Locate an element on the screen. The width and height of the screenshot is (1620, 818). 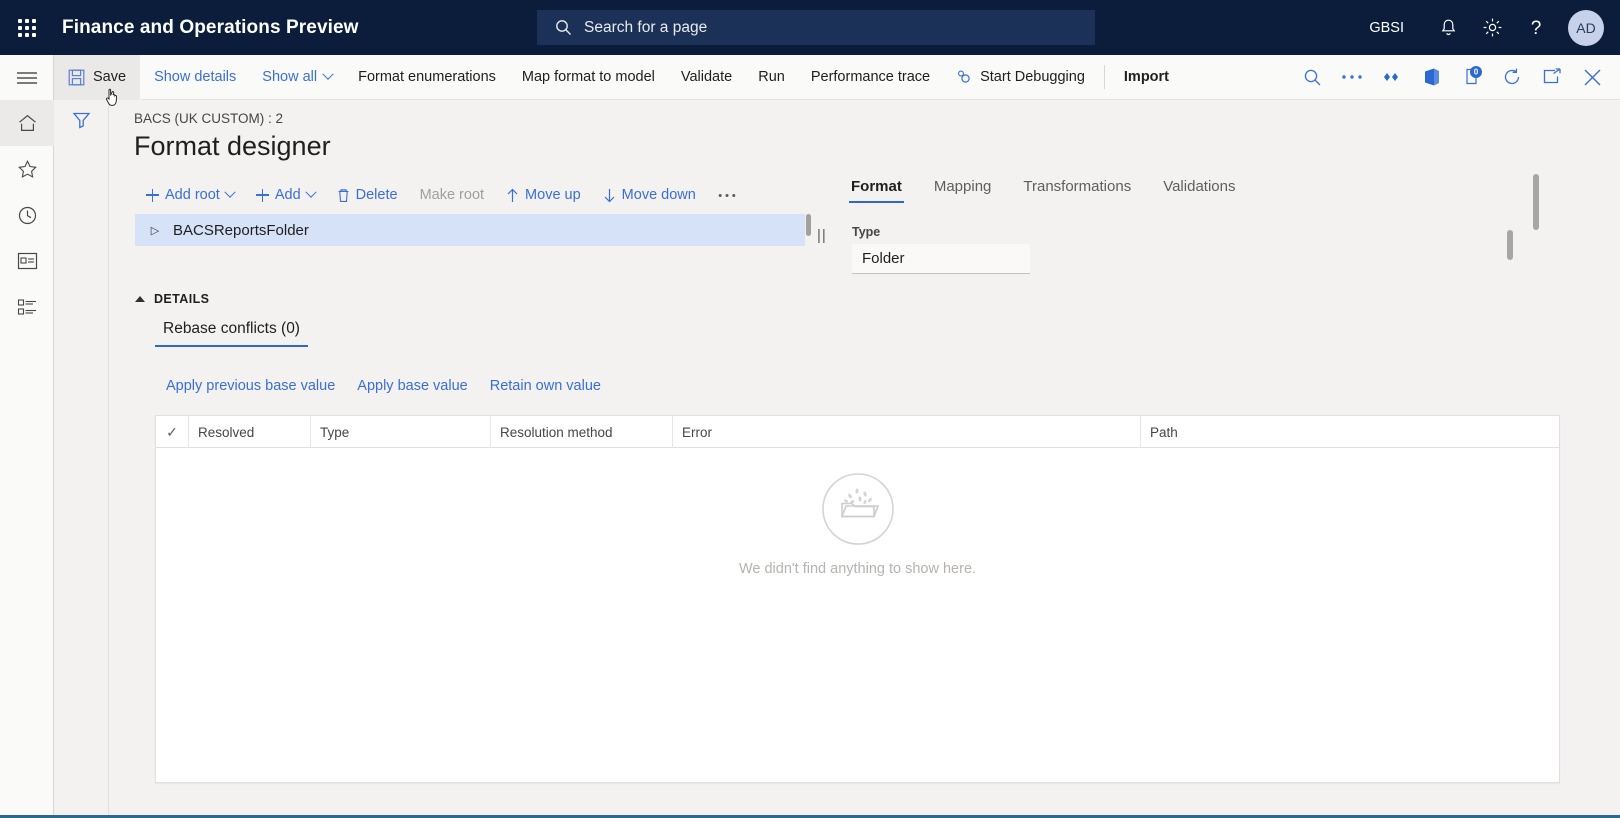
trash-icon is located at coordinates (343, 195).